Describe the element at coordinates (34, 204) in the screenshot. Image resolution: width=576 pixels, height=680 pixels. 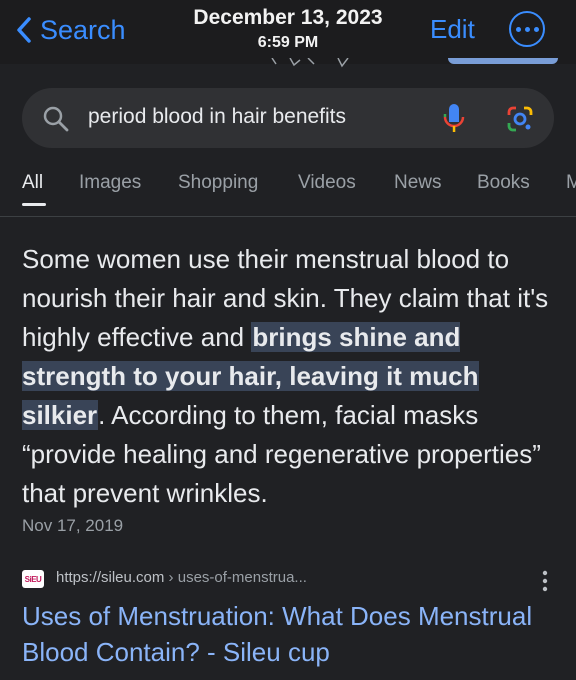
I see `active-tab-indicator` at that location.